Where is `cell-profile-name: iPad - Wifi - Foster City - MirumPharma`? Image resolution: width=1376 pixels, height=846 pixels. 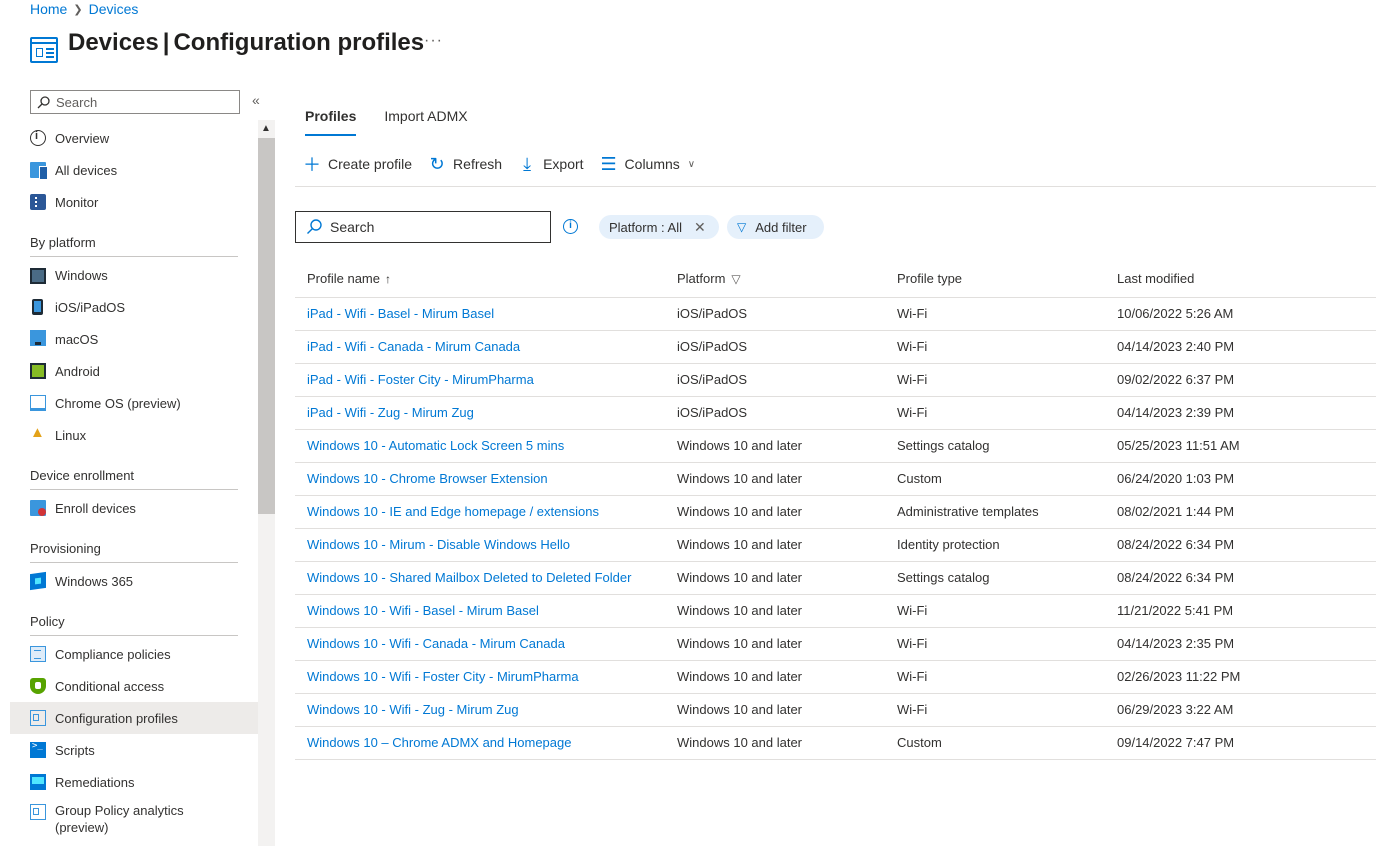
cell-profile-name: iPad - Wifi - Foster City - MirumPharma is located at coordinates (480, 380).